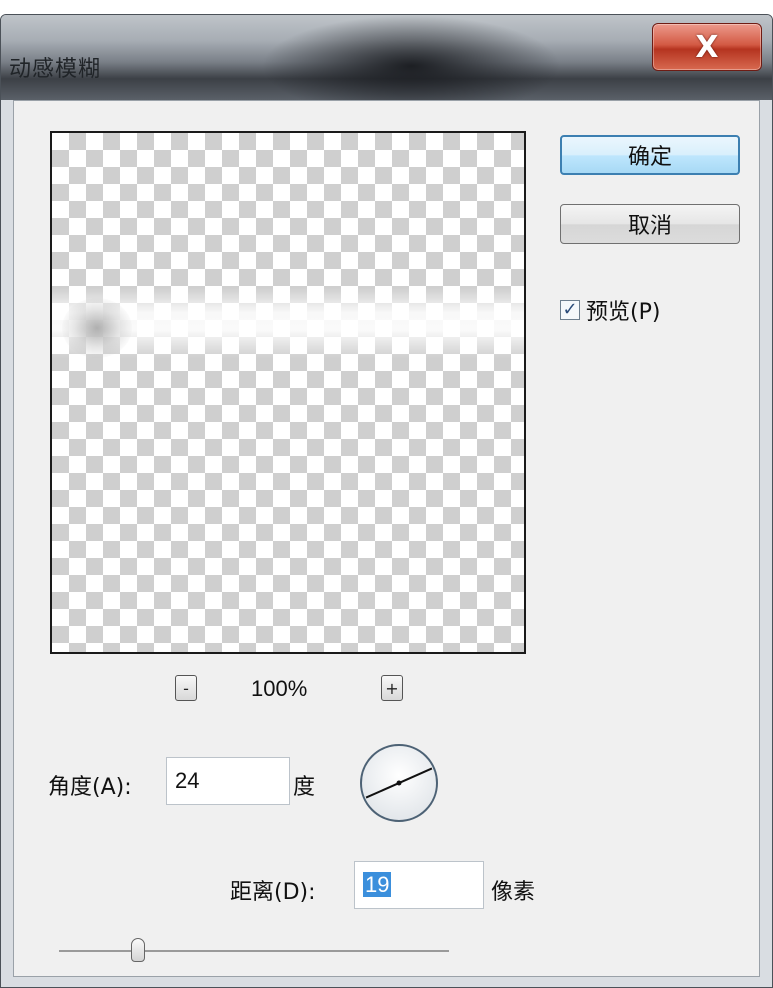 This screenshot has height=988, width=773. I want to click on preview-option: ✓ 预览(P), so click(610, 310).